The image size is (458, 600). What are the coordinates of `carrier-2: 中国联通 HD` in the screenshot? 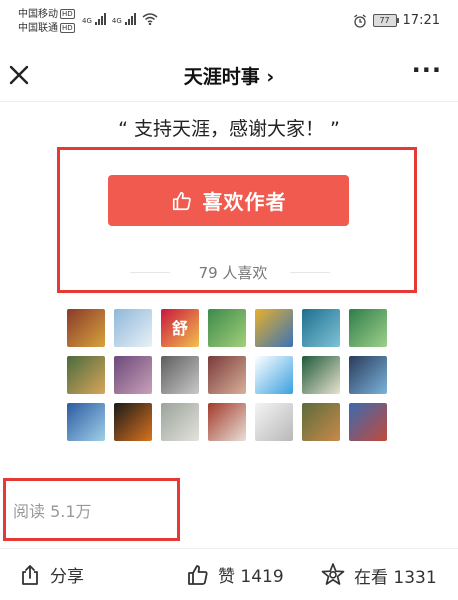 It's located at (46, 29).